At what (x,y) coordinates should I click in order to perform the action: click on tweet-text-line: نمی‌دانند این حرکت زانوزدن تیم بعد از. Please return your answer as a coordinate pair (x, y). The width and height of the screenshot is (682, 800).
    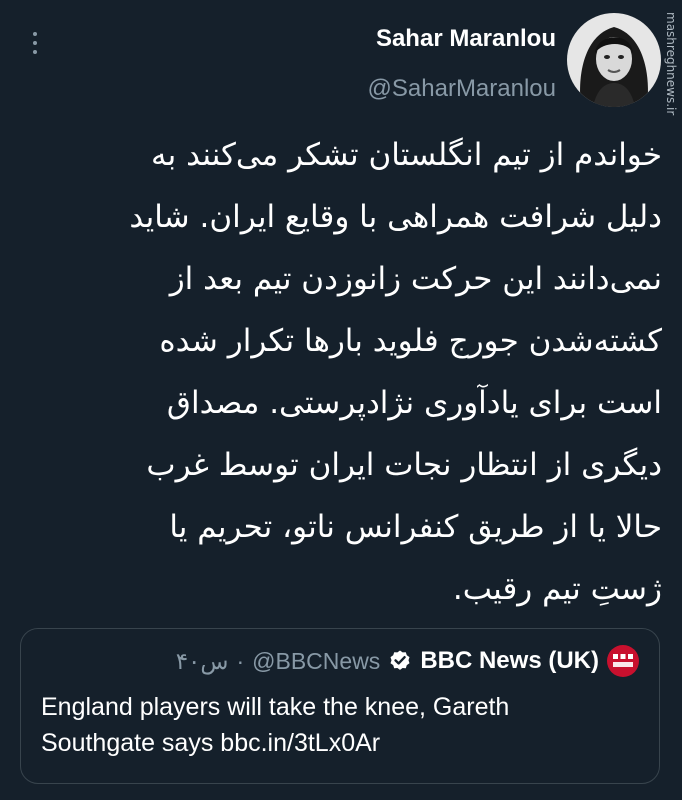
    Looking at the image, I should click on (415, 279).